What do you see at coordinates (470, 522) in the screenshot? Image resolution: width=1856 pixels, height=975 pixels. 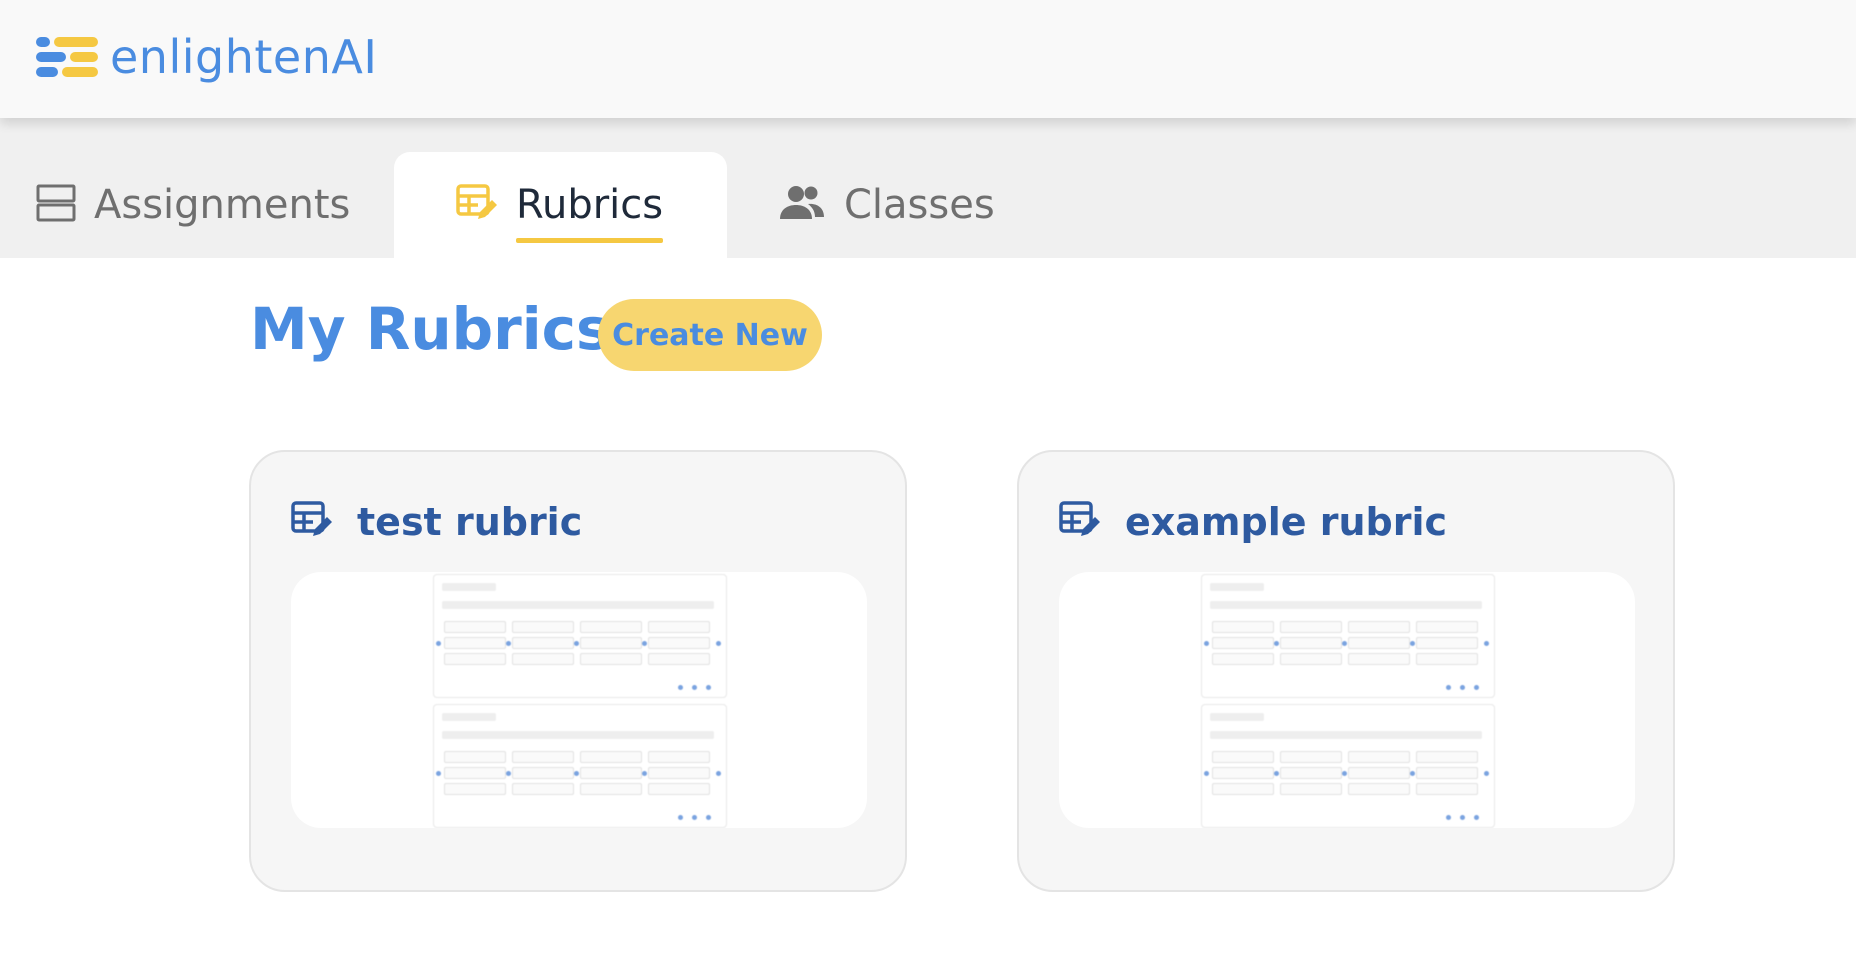 I see `rubric-card-title: test rubric` at bounding box center [470, 522].